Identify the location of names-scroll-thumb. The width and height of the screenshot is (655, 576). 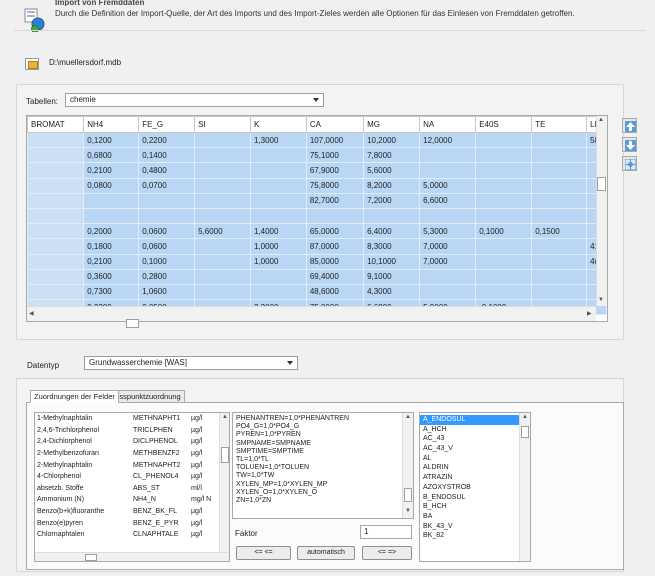
(525, 432).